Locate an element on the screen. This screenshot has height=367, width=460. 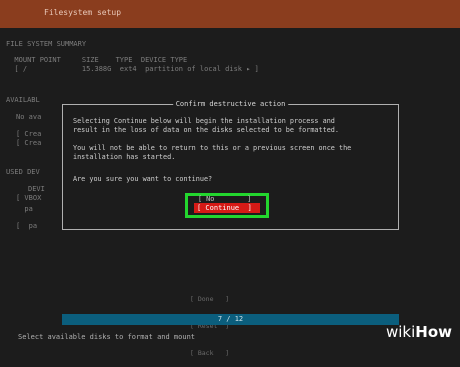
dialog-line: installation has started. is located at coordinates (124, 157).